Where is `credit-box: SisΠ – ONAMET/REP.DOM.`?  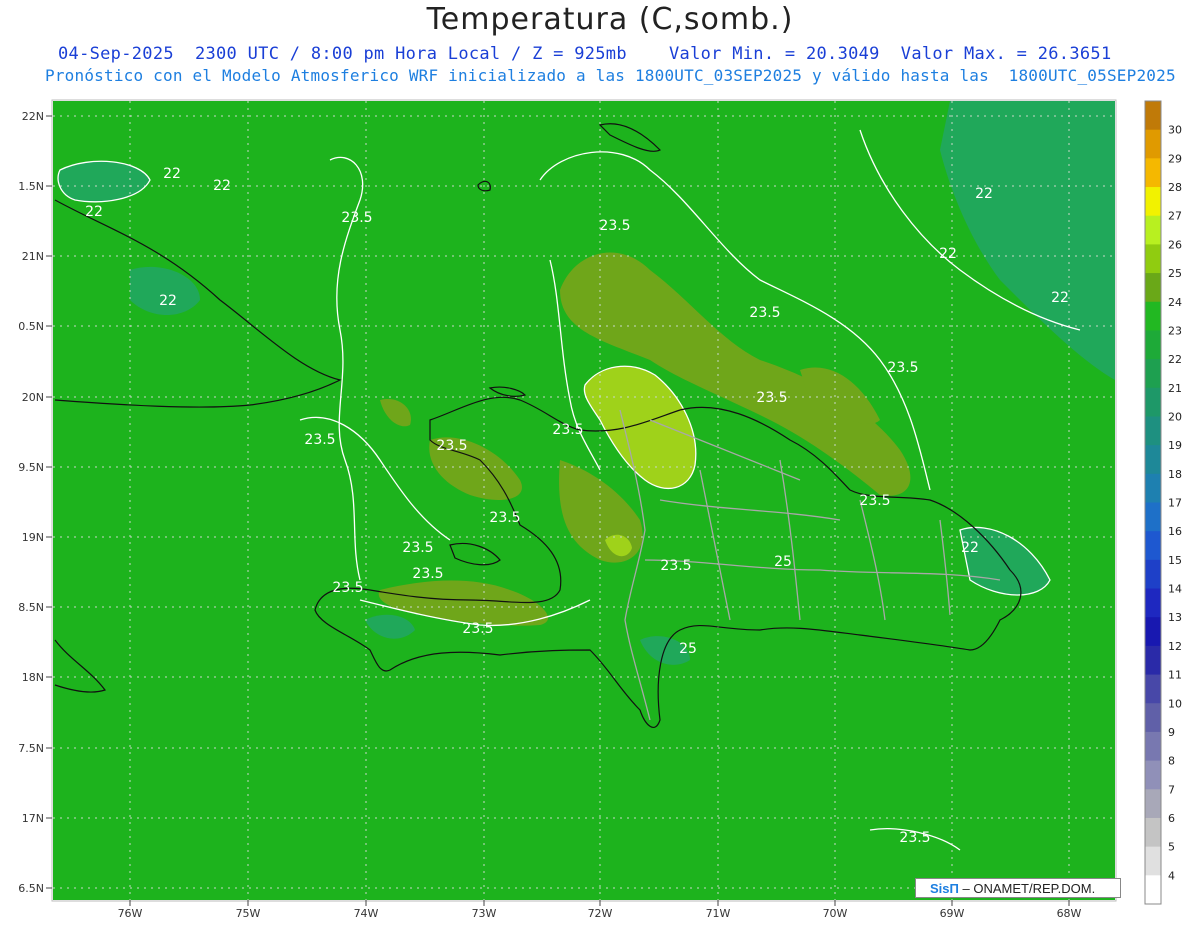
credit-box: SisΠ – ONAMET/REP.DOM. is located at coordinates (1018, 888).